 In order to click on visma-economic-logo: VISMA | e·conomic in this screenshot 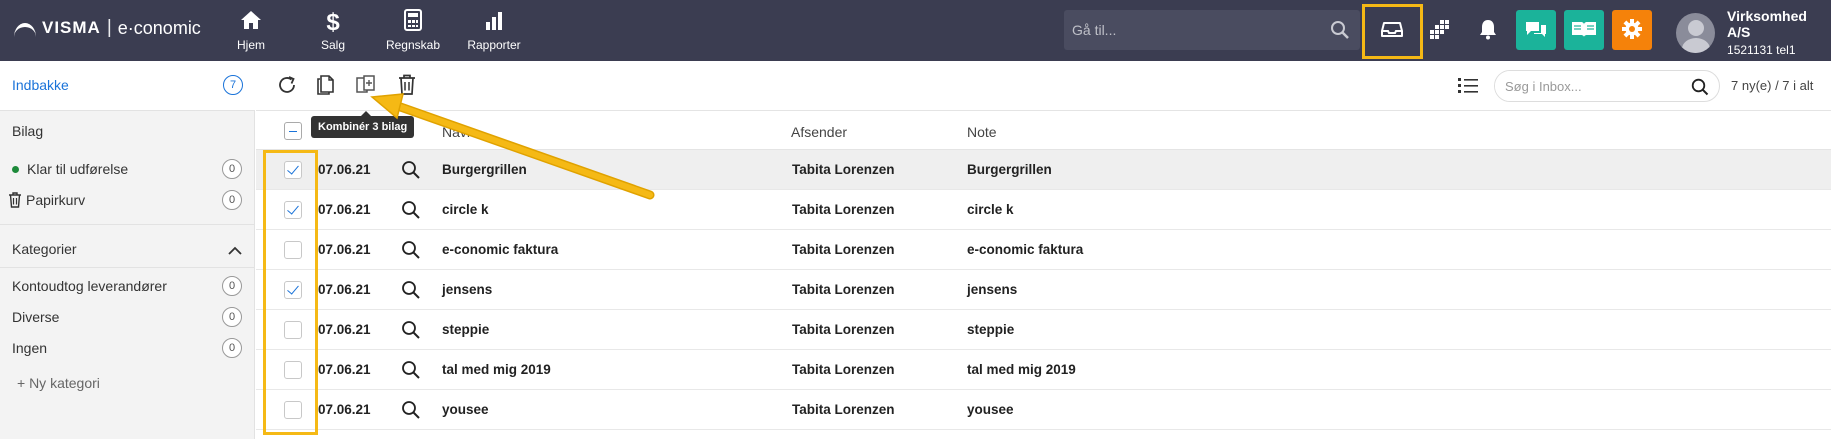, I will do `click(107, 28)`.